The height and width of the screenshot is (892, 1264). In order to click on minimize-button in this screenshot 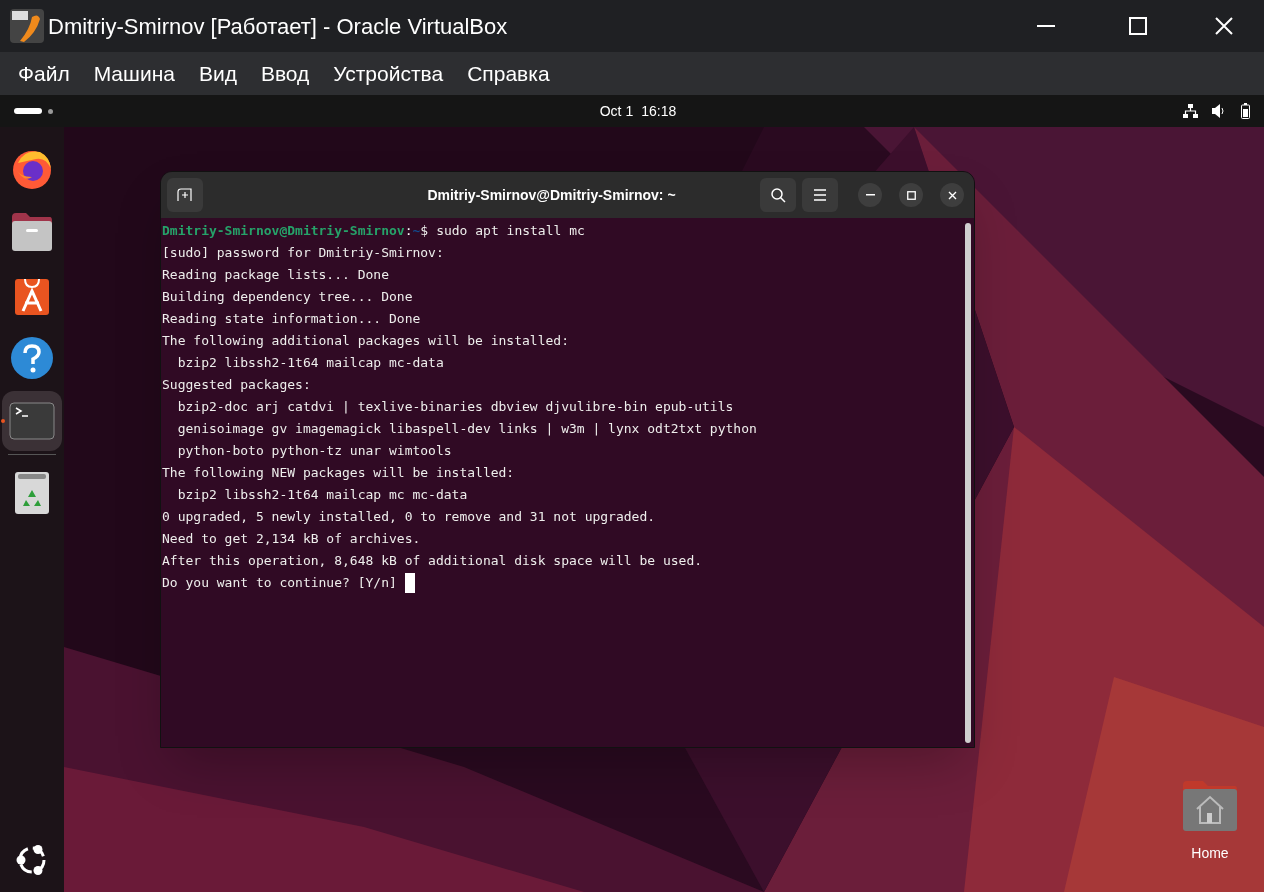, I will do `click(870, 195)`.